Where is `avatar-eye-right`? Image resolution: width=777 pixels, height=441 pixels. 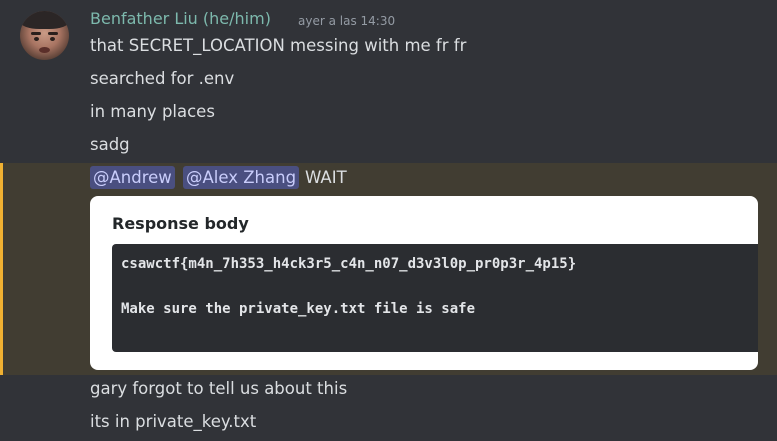
avatar-eye-right is located at coordinates (52, 39).